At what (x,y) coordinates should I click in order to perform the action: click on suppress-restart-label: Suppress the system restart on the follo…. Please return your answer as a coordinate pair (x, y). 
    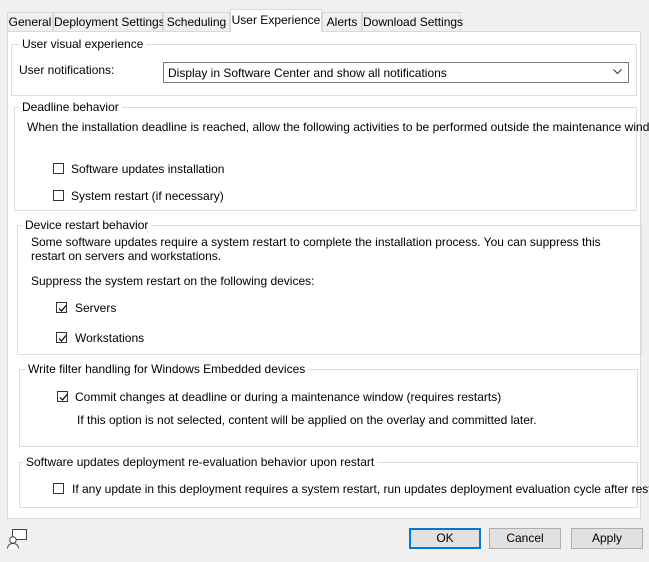
    Looking at the image, I should click on (173, 281).